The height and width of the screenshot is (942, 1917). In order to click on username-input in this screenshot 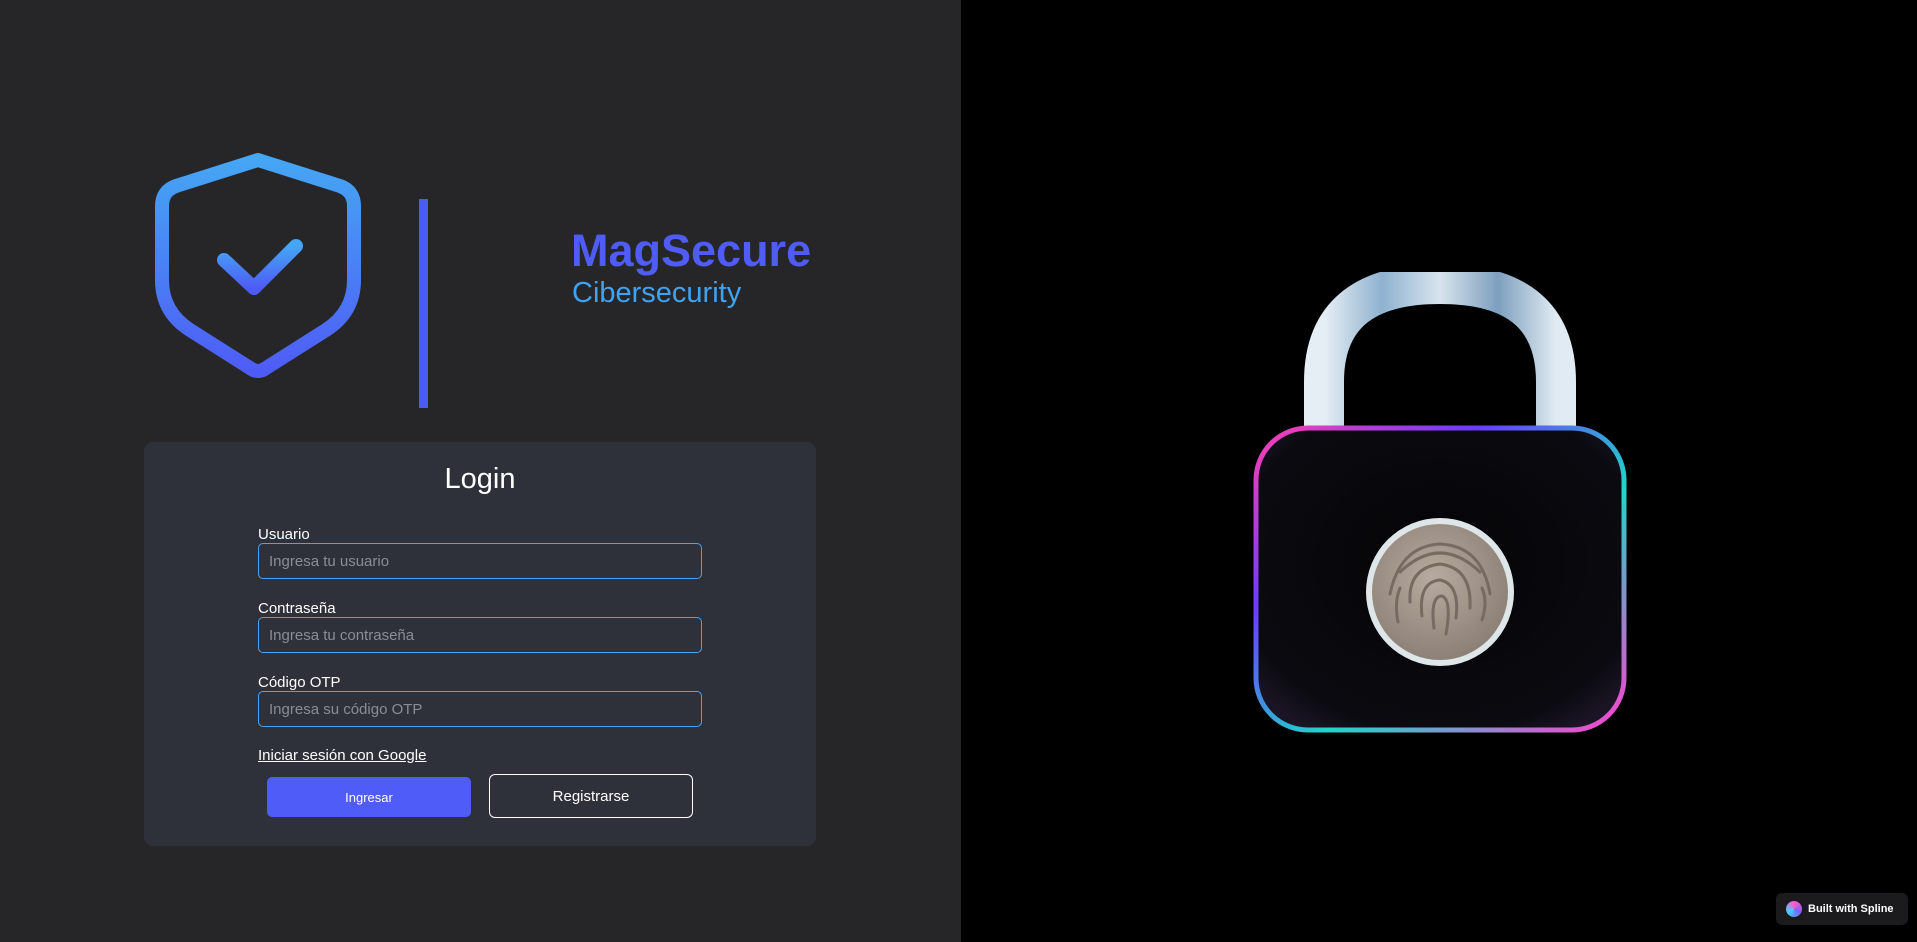, I will do `click(480, 561)`.